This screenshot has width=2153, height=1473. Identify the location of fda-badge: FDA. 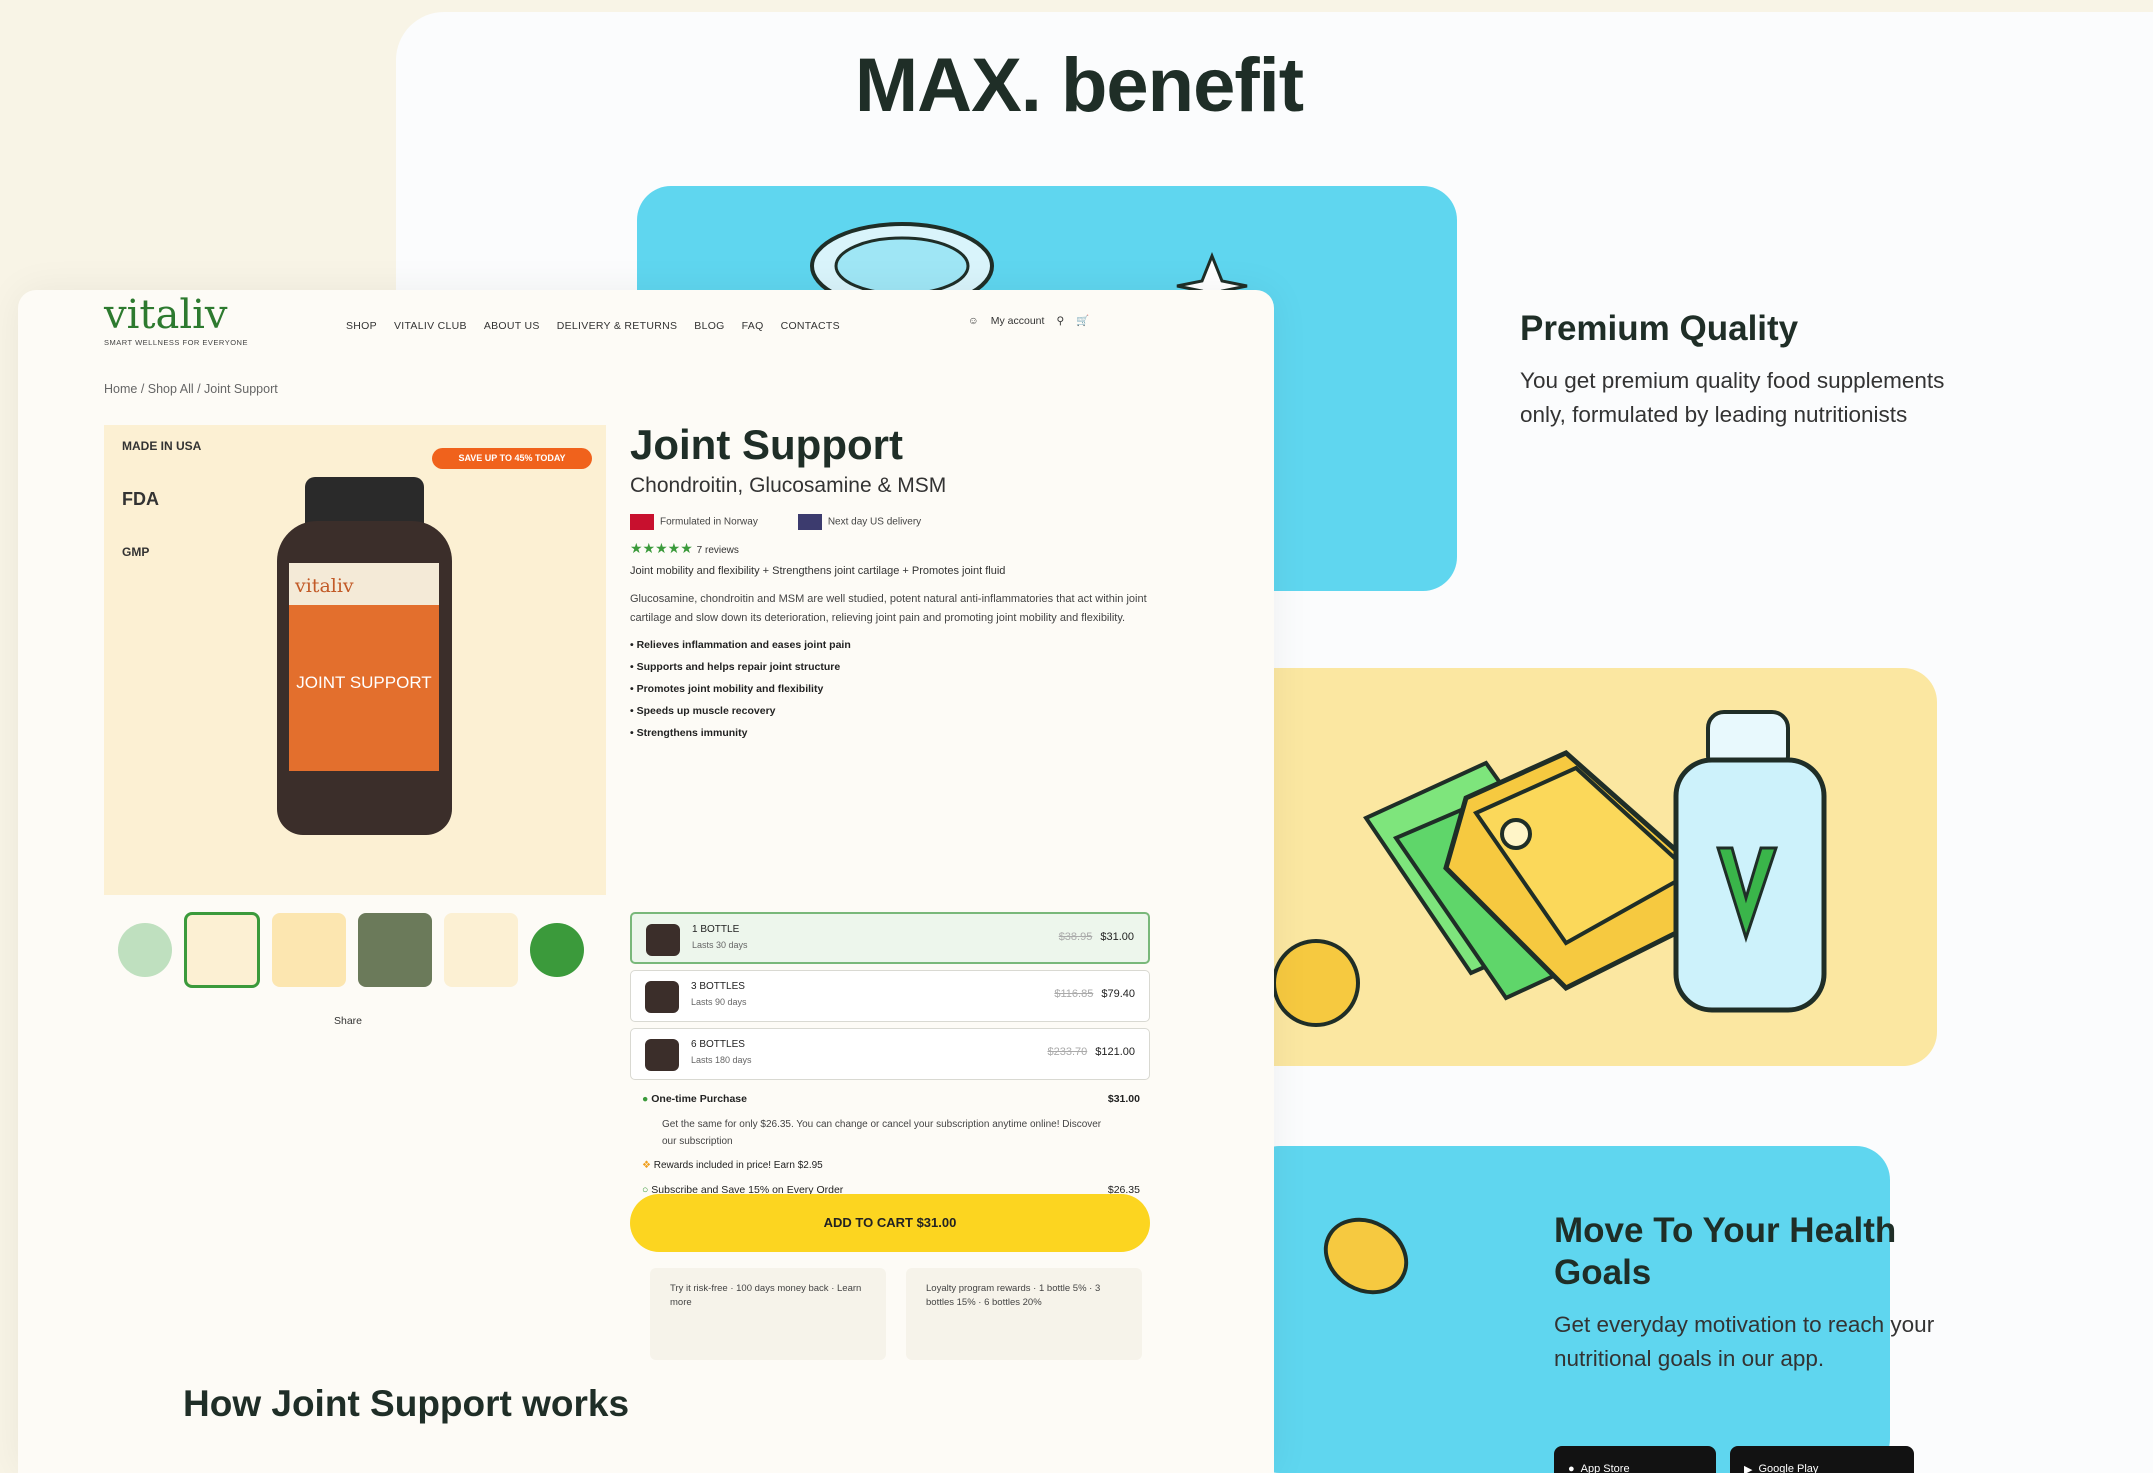
(140, 499).